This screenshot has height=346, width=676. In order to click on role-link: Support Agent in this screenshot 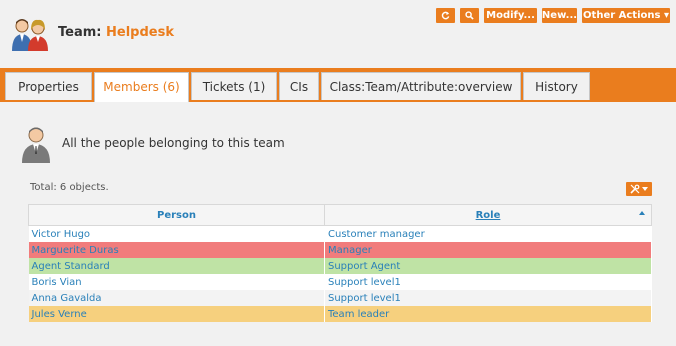, I will do `click(488, 266)`.